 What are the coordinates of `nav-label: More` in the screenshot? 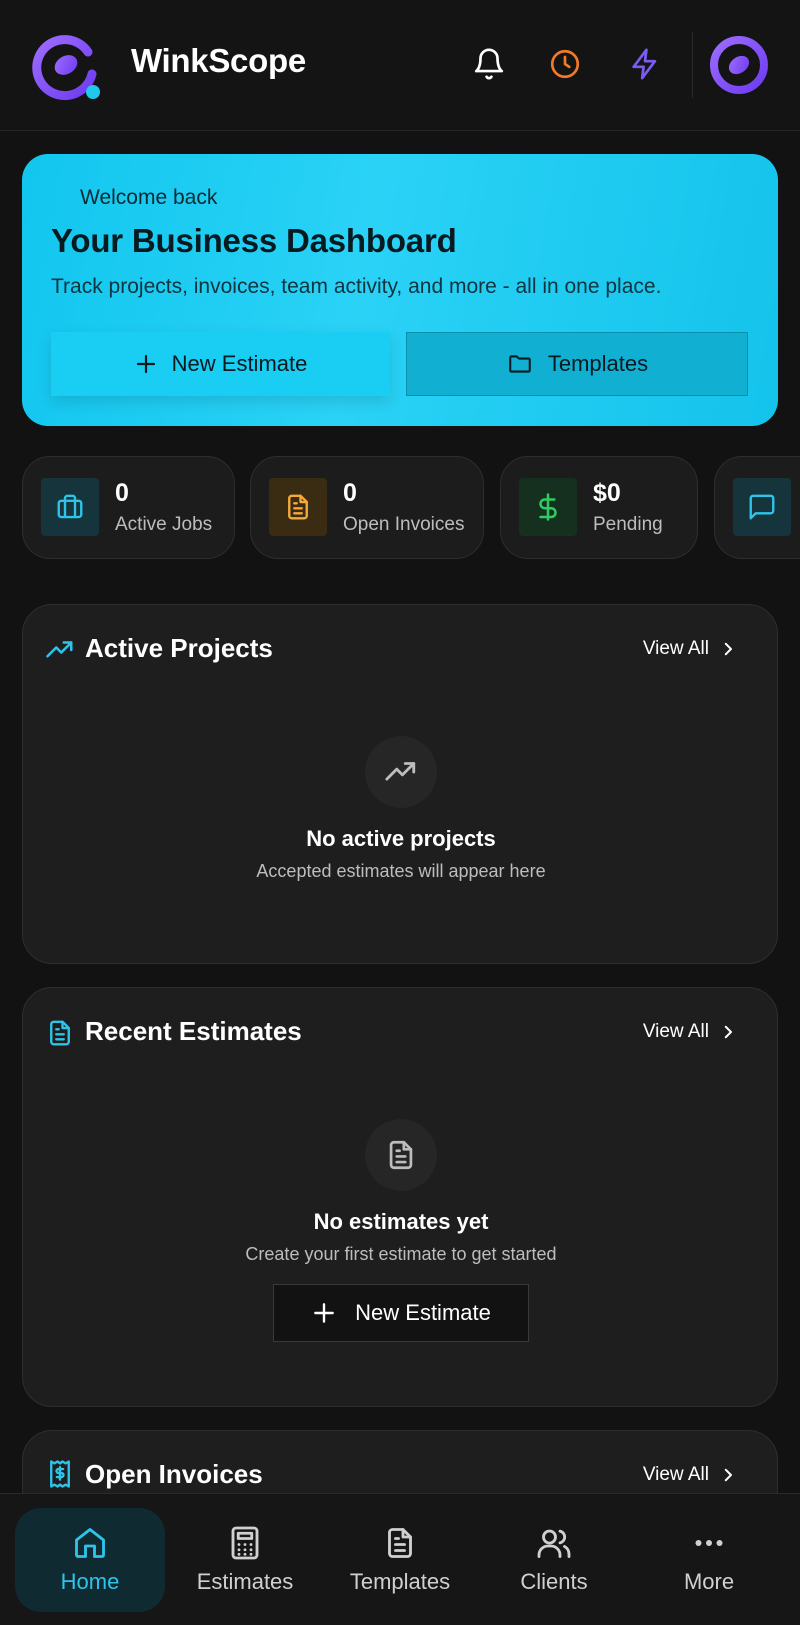 It's located at (709, 1581).